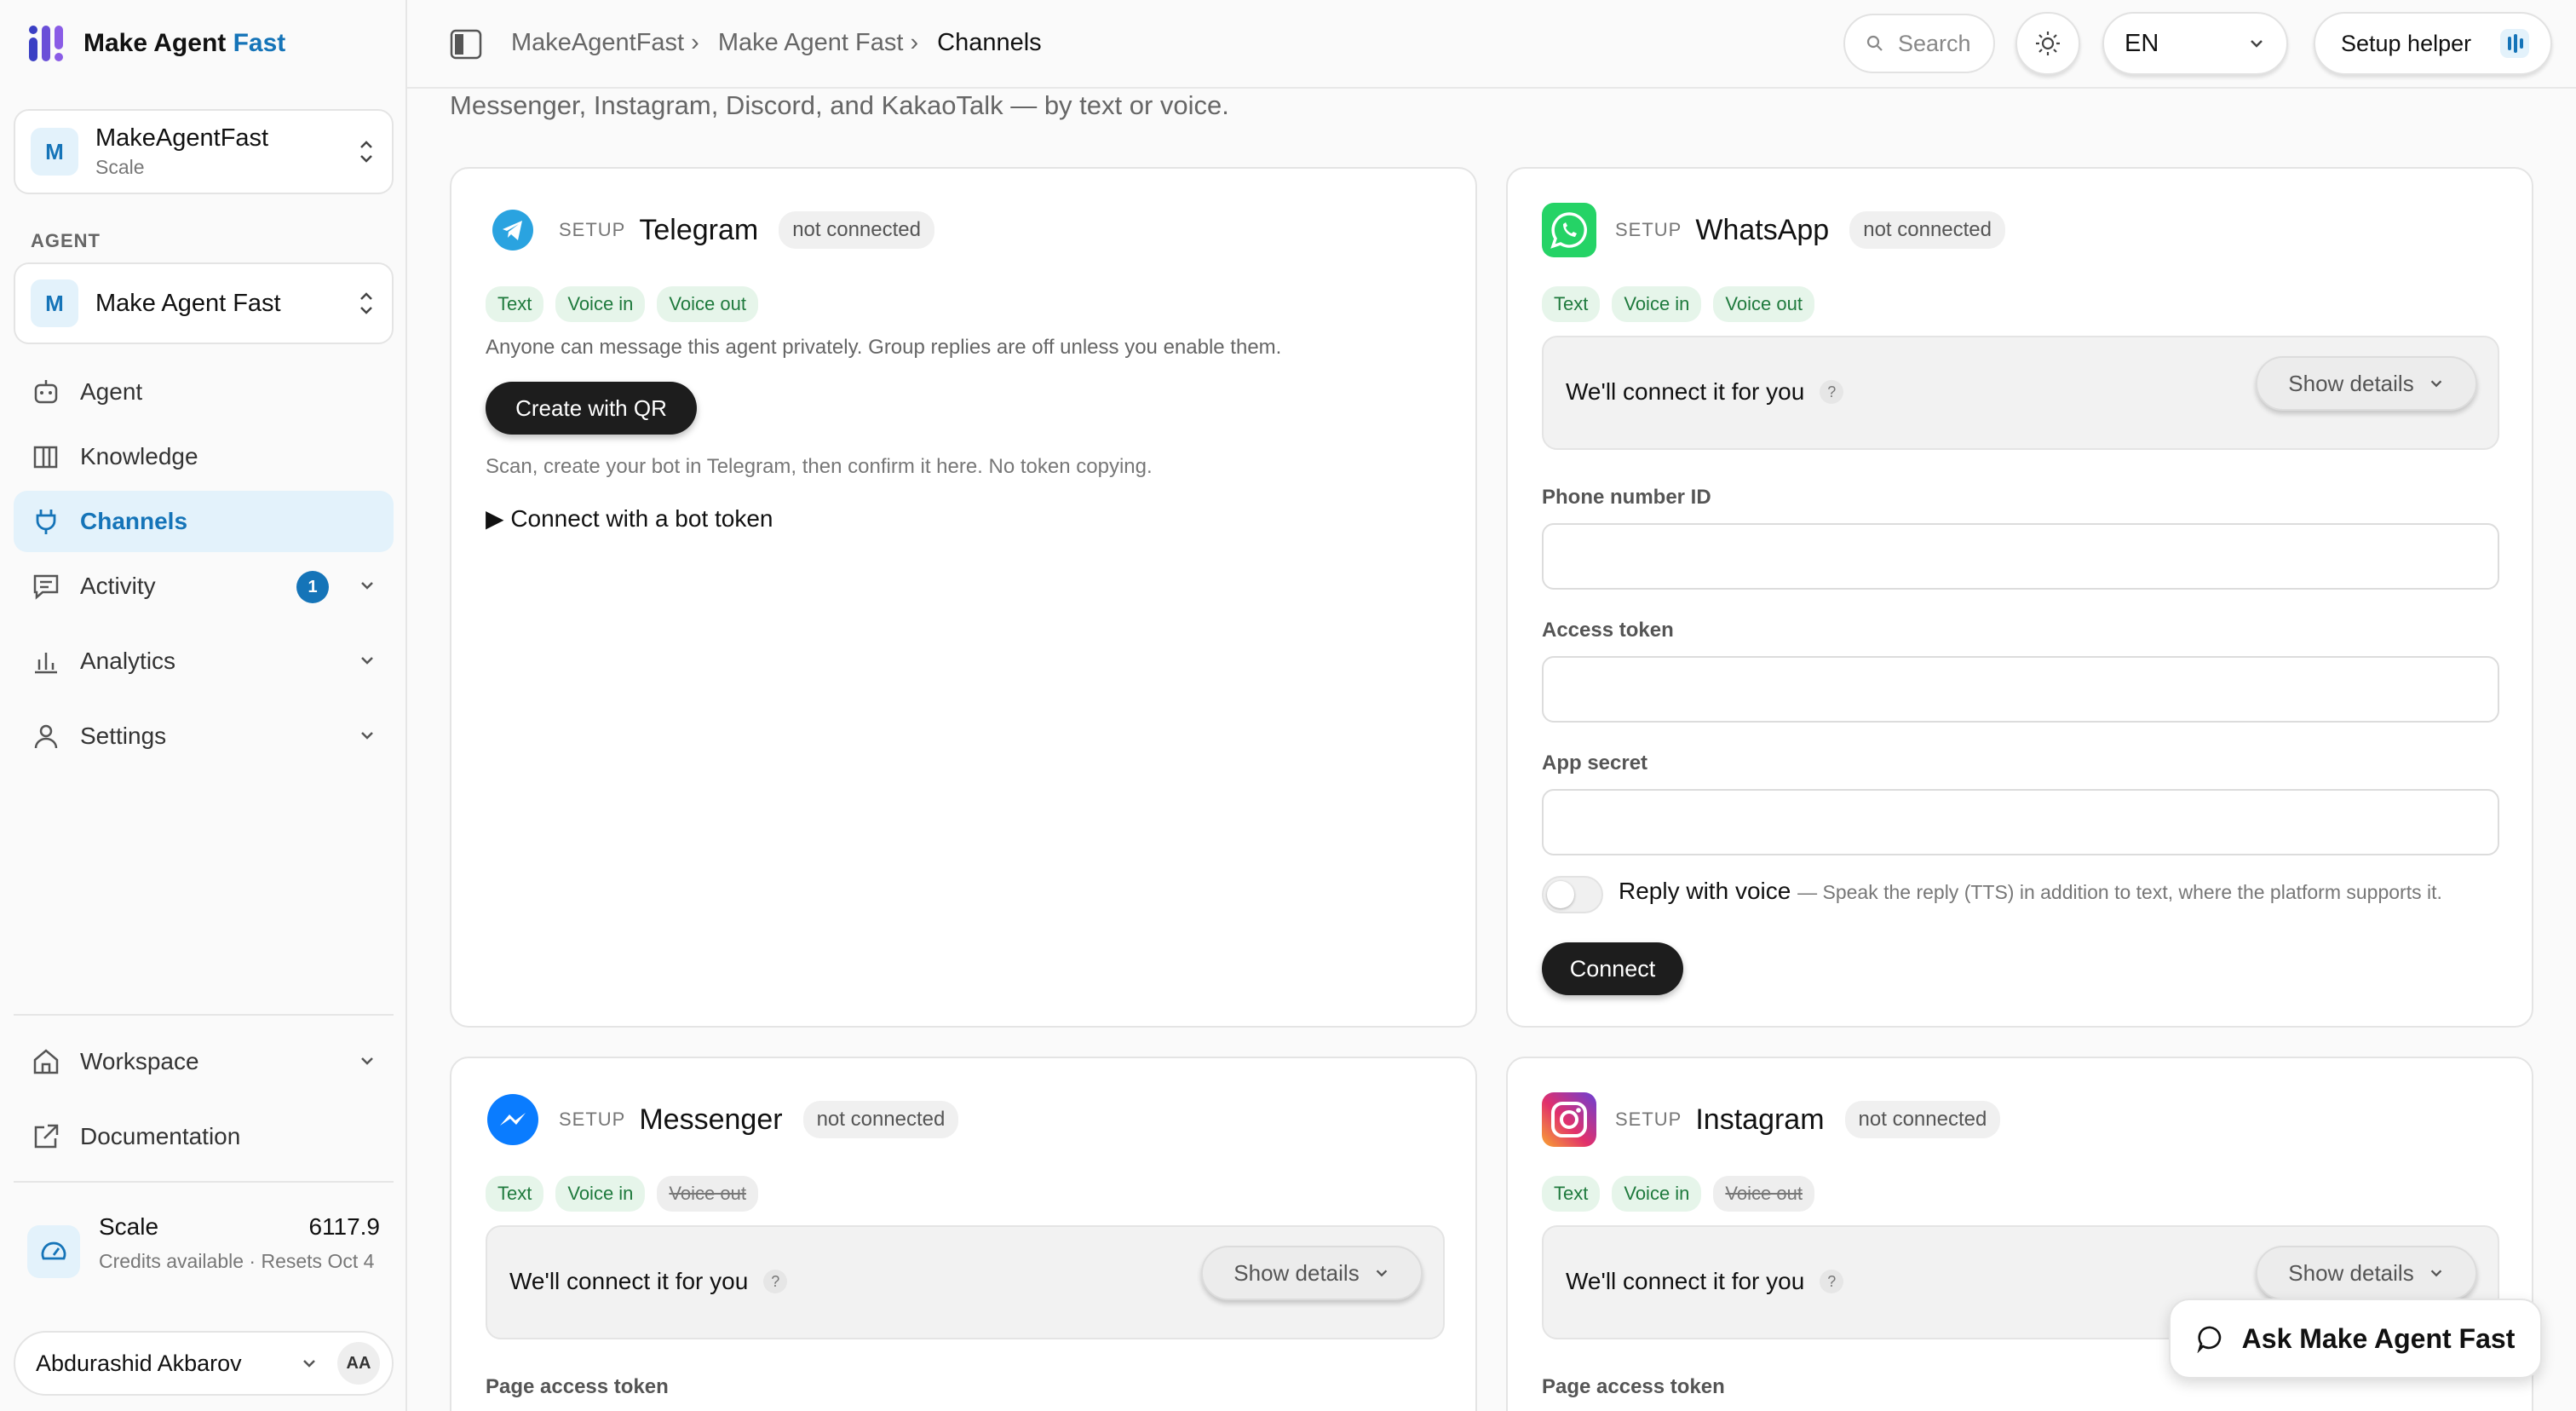 The image size is (2576, 1411). What do you see at coordinates (1573, 894) in the screenshot?
I see `reply-with-voice-toggle` at bounding box center [1573, 894].